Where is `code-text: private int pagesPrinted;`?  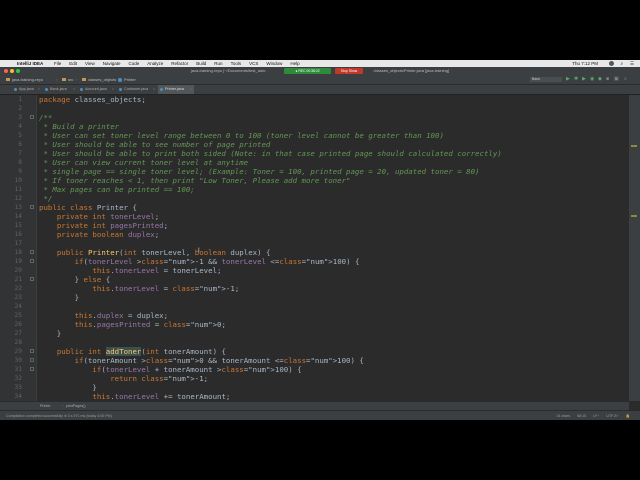 code-text: private int pagesPrinted; is located at coordinates (103, 225).